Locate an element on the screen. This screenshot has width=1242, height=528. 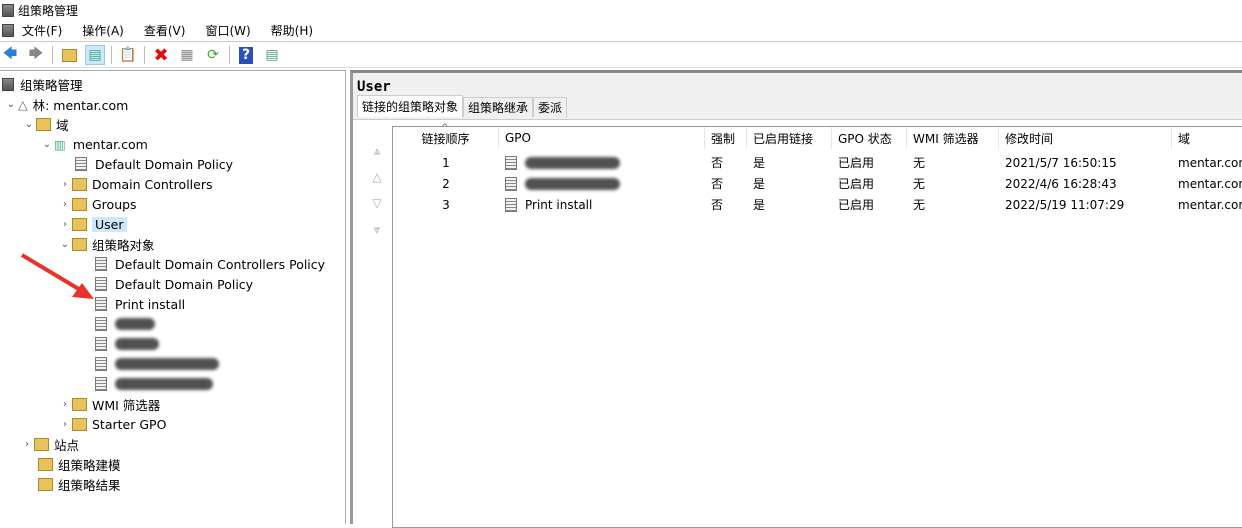
tab-gp-inheritance: 组策略继承 is located at coordinates (498, 107).